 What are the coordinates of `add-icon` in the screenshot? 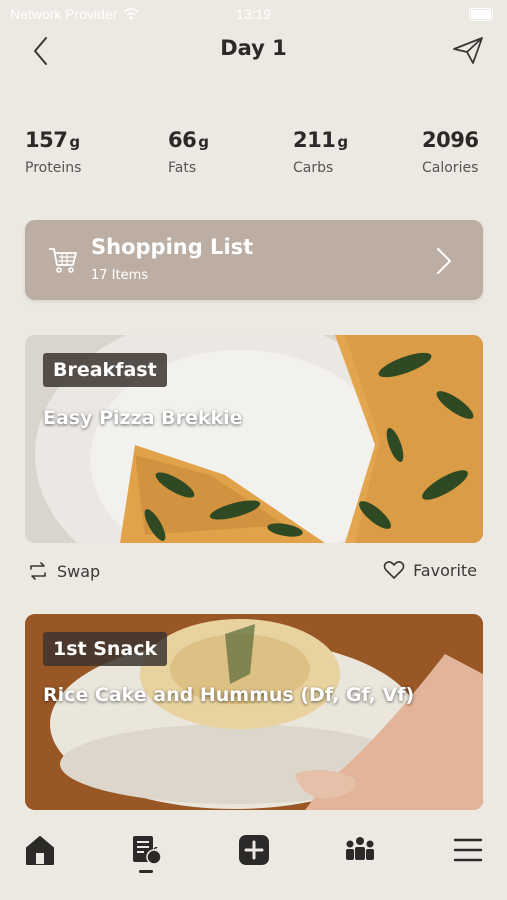 It's located at (254, 850).